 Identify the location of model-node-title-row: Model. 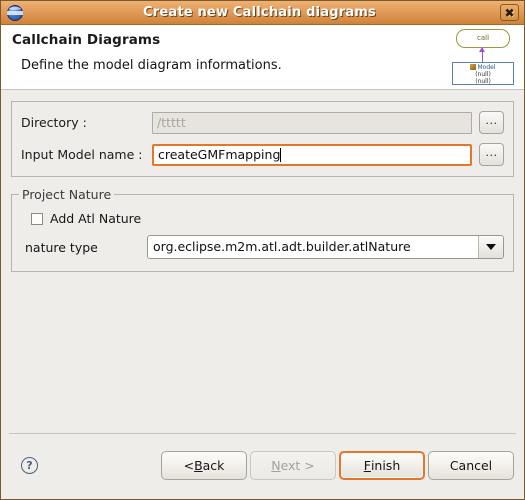
(483, 67).